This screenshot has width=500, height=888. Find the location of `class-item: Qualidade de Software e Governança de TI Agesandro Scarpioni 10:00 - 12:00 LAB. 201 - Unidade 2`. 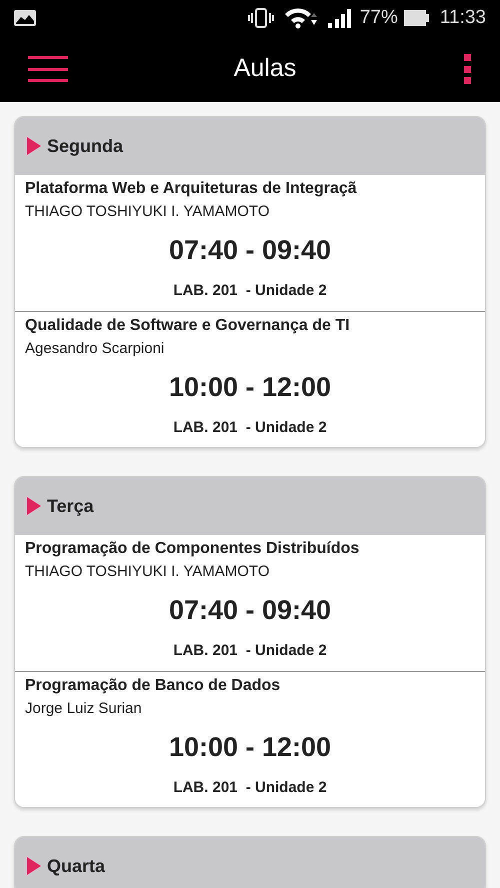

class-item: Qualidade de Software e Governança de TI Agesandro Scarpioni 10:00 - 12:00 LAB. 201 - Unidade 2 is located at coordinates (250, 379).